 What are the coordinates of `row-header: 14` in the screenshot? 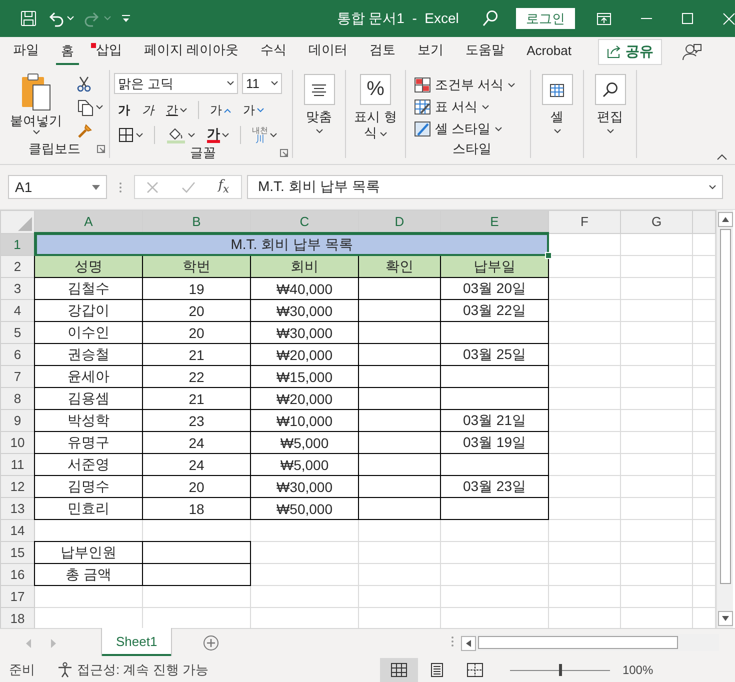 It's located at (17, 531).